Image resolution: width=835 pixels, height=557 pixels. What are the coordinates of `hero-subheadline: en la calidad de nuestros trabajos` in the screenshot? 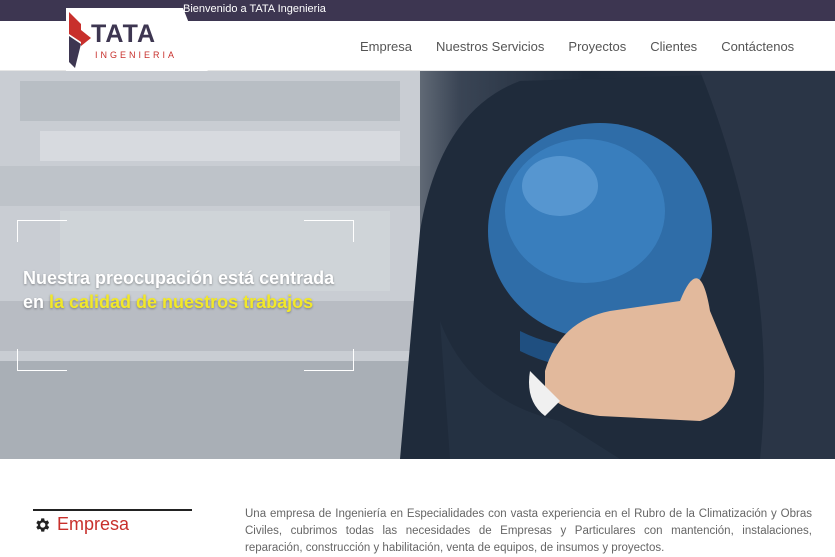 It's located at (168, 302).